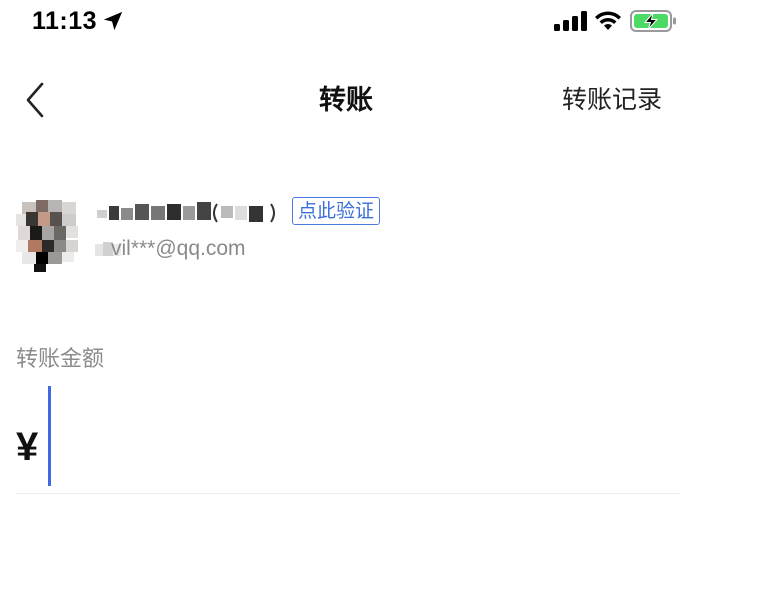  I want to click on recipient-name, so click(186, 212).